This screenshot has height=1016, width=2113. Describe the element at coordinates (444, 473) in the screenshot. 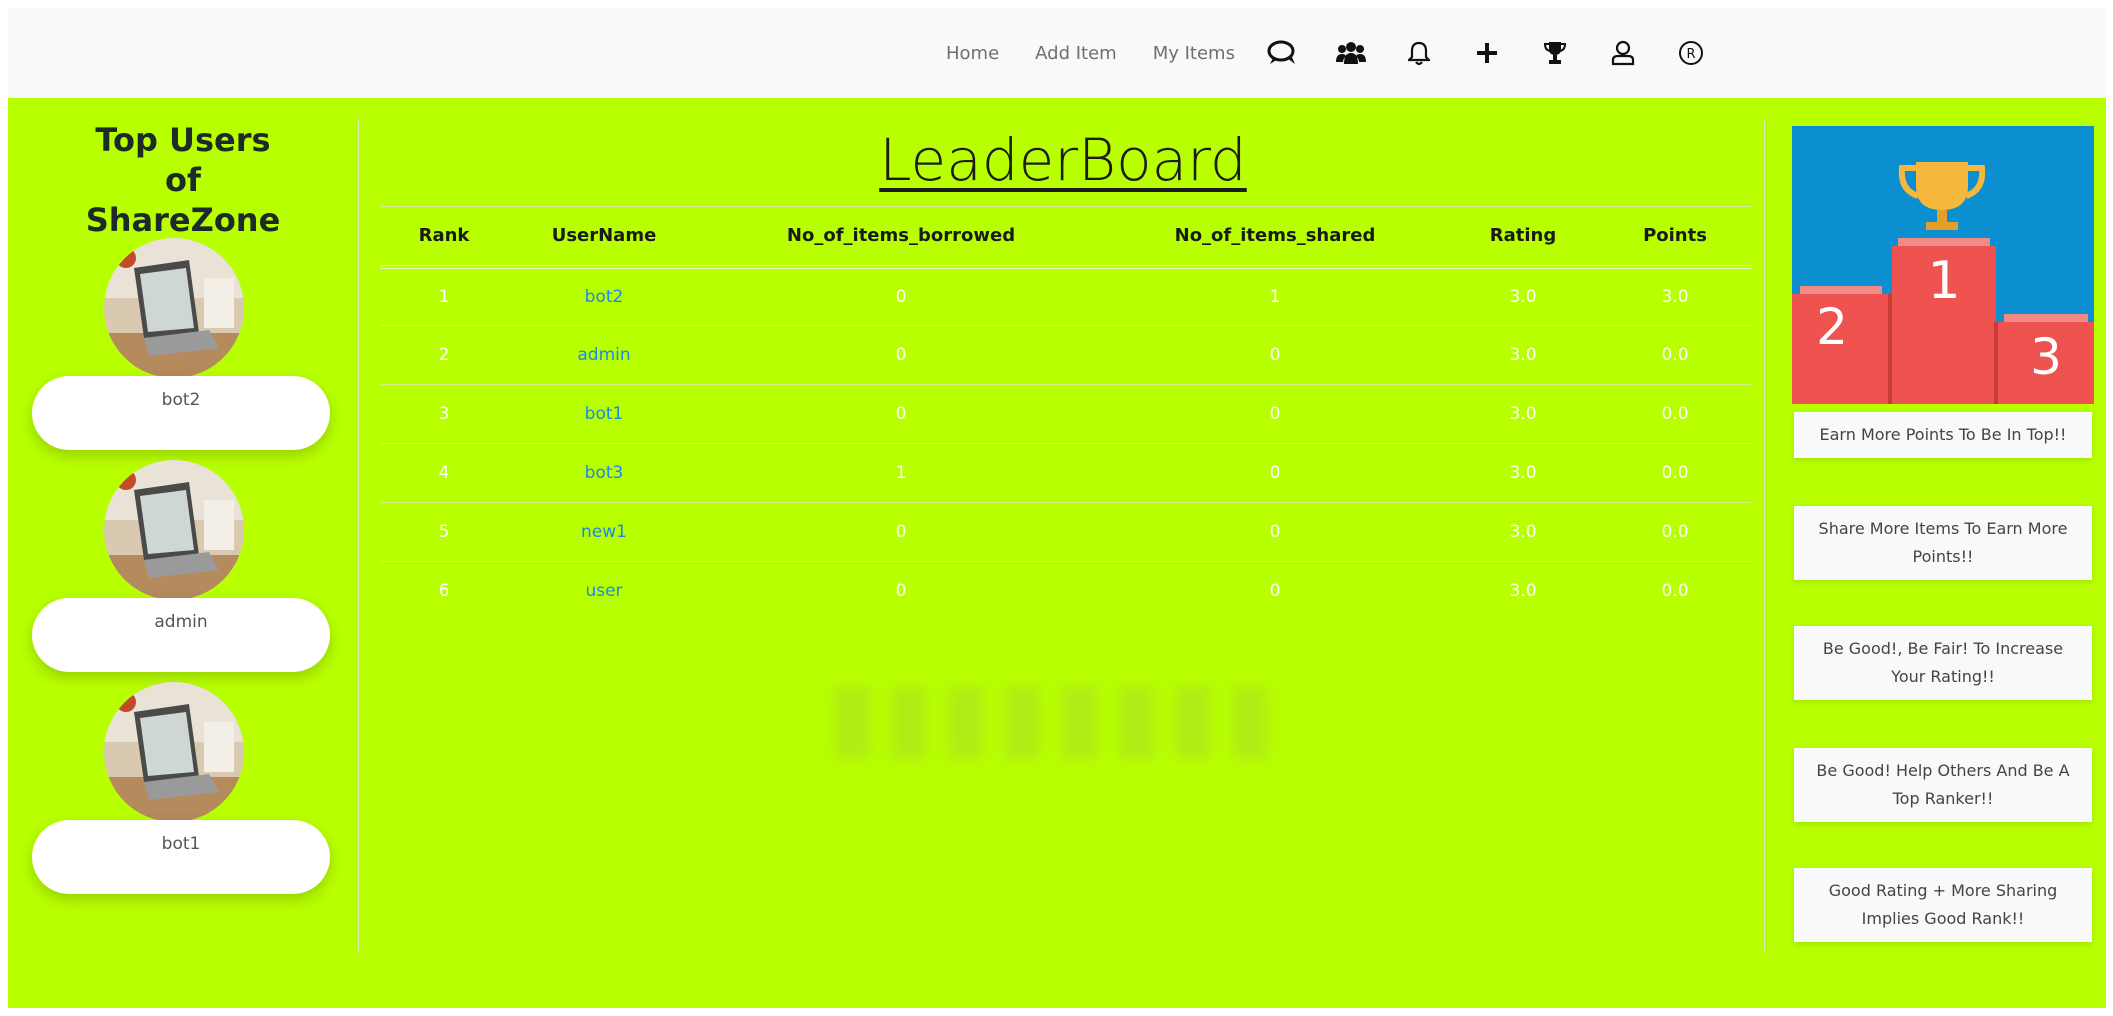

I see `rank-cell: 4` at that location.